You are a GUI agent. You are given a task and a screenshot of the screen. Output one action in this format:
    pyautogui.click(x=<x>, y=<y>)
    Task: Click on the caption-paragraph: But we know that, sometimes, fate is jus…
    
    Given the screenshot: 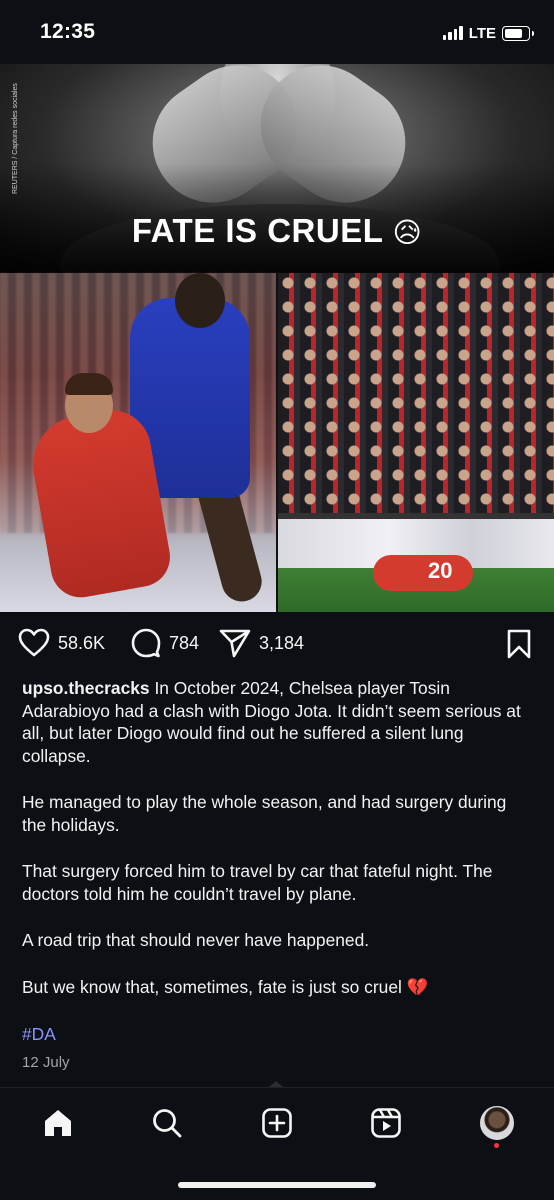 What is the action you would take?
    pyautogui.click(x=278, y=987)
    